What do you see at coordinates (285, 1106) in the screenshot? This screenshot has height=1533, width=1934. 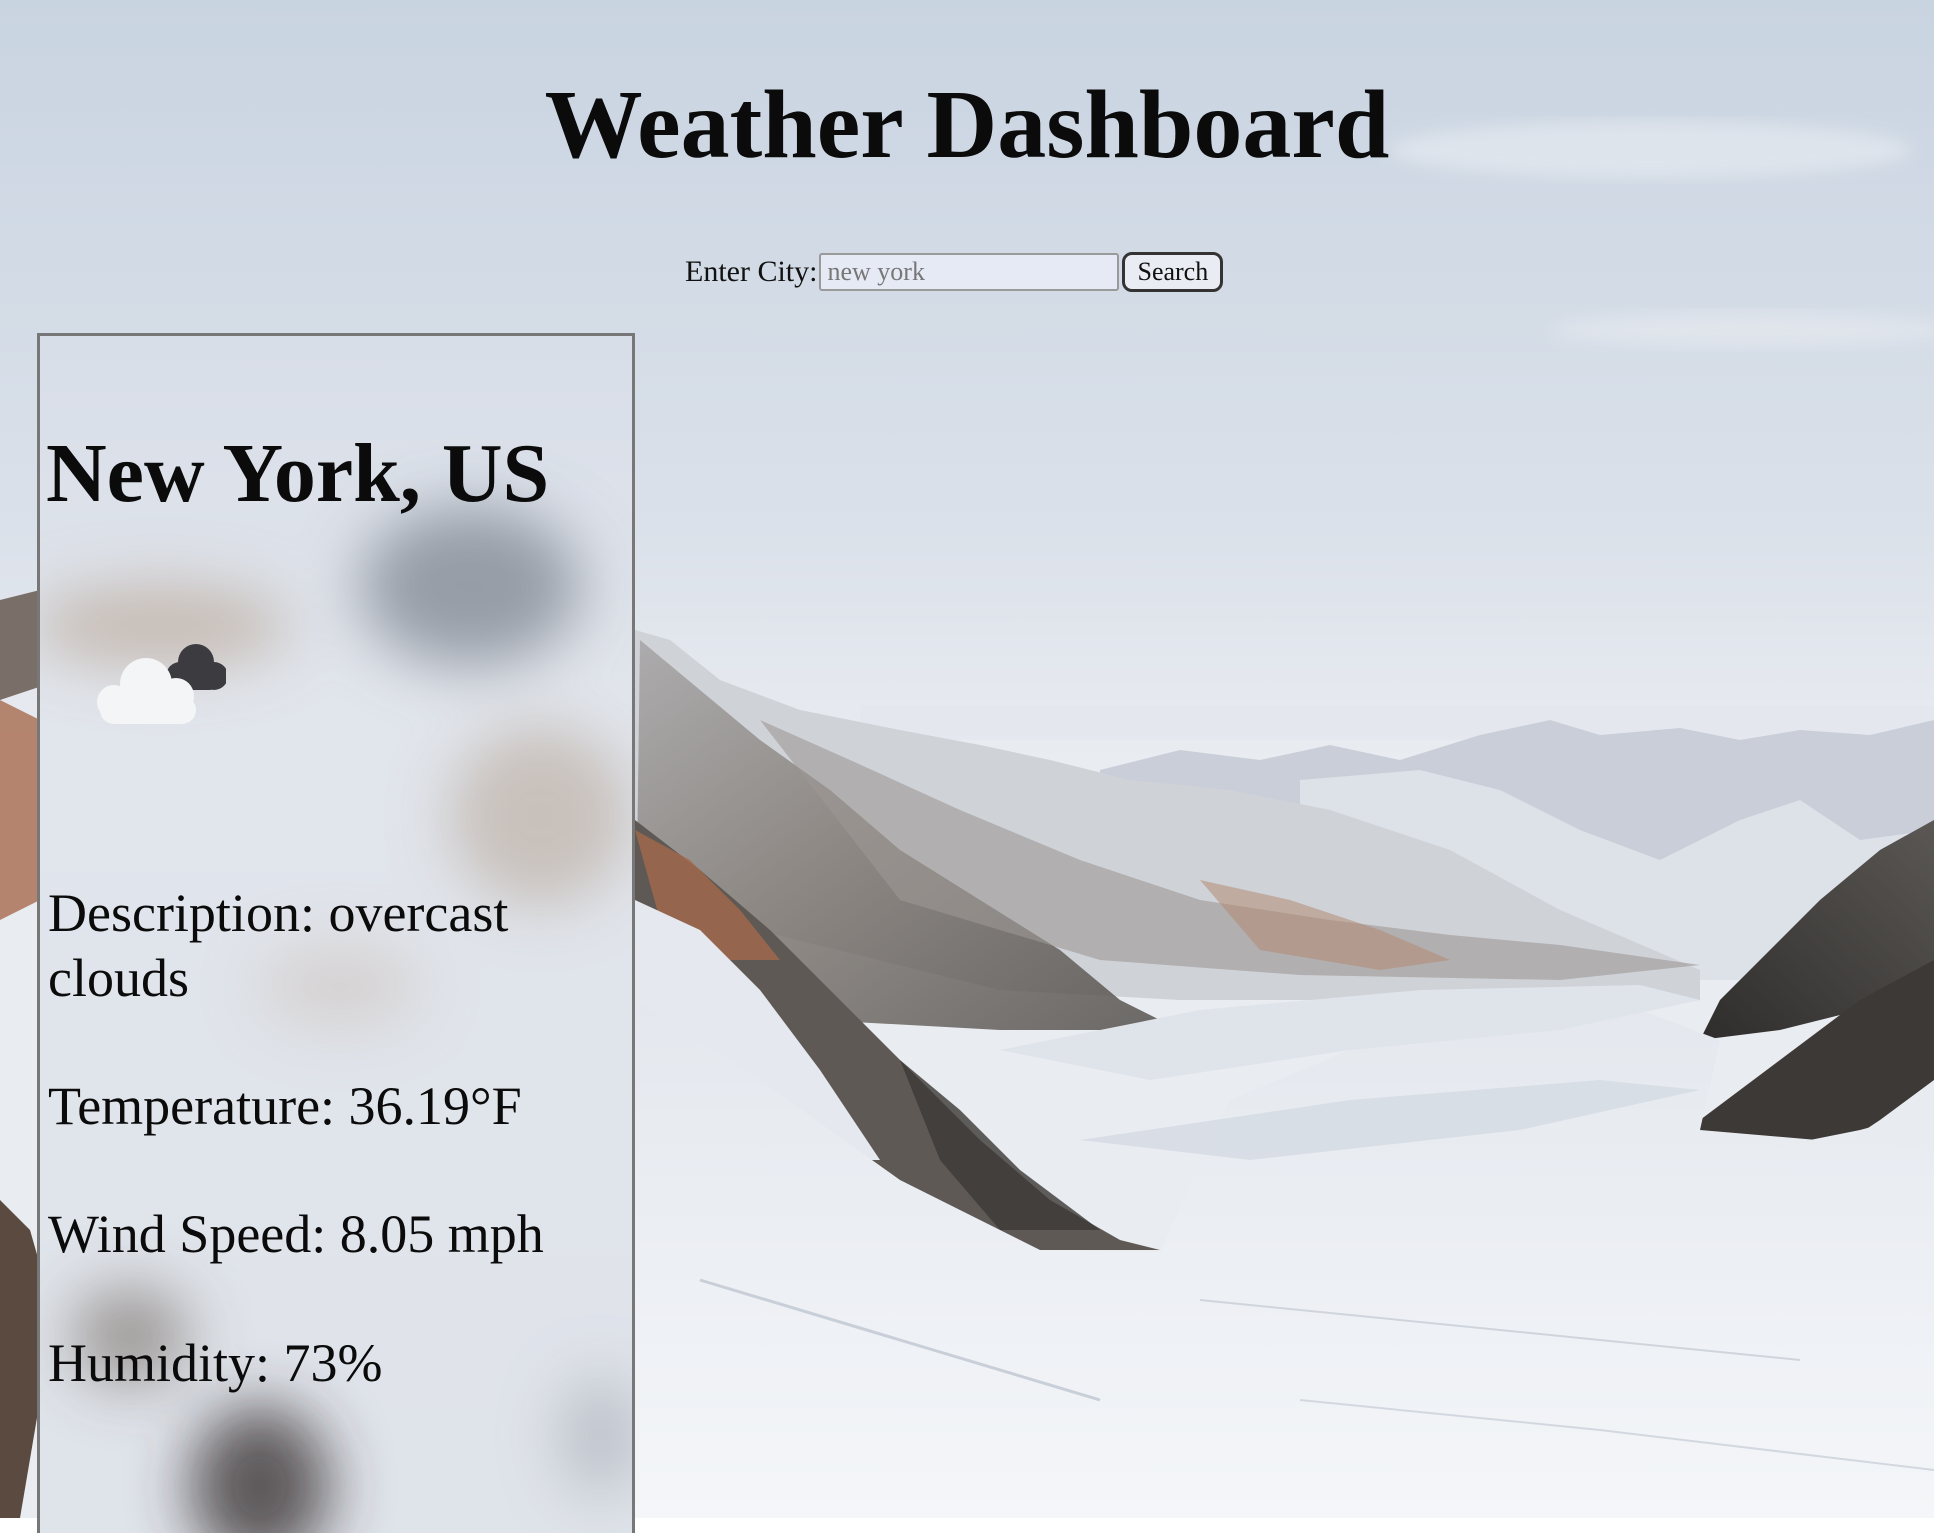 I see `temperature-text: Temperature: 36.19°F` at bounding box center [285, 1106].